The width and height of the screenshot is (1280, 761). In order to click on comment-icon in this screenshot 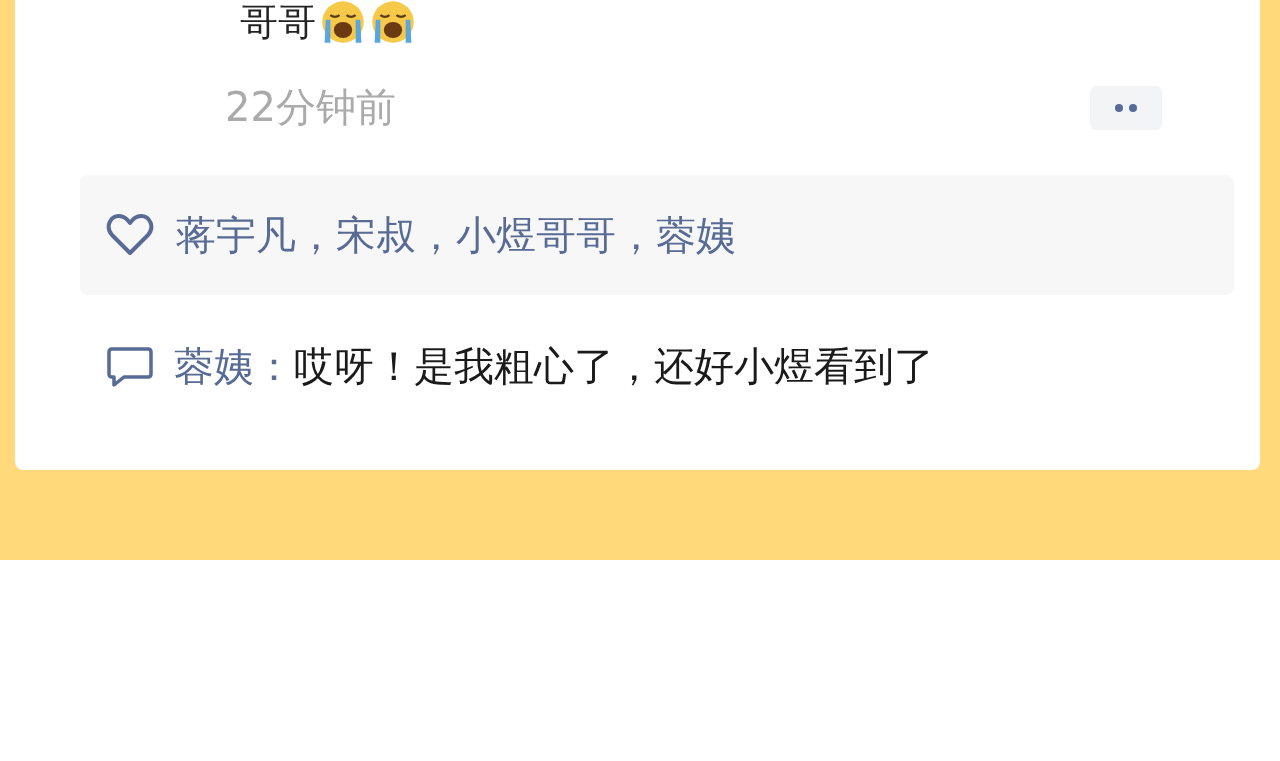, I will do `click(130, 366)`.